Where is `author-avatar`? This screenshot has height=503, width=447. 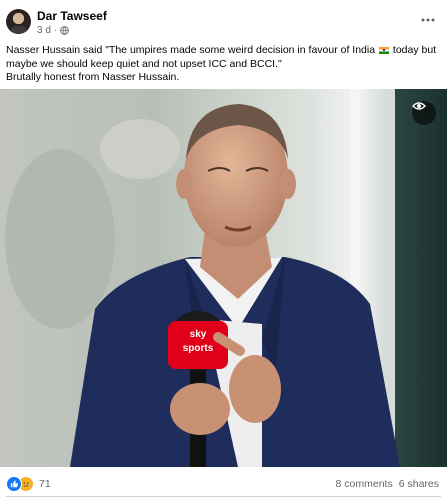 author-avatar is located at coordinates (18, 21).